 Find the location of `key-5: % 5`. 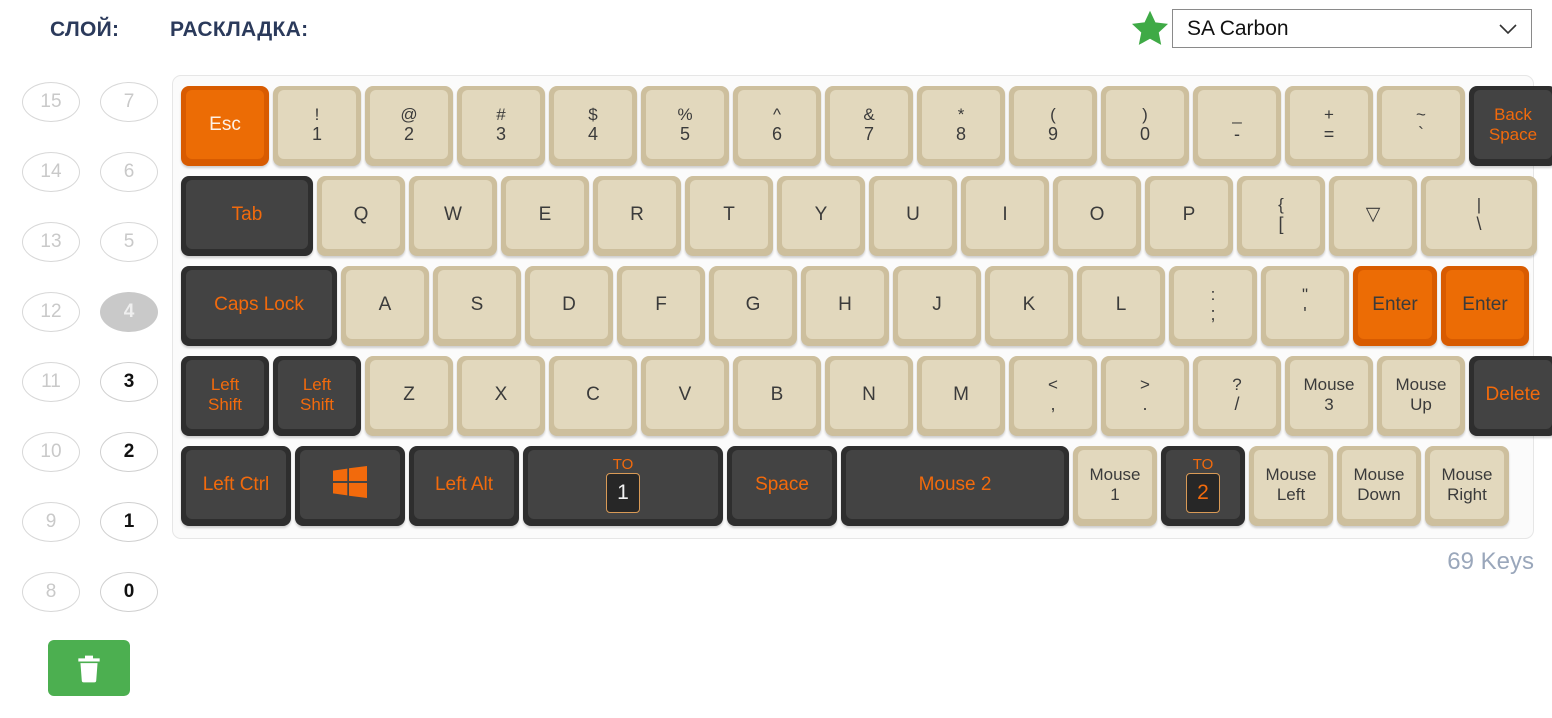

key-5: % 5 is located at coordinates (685, 126).